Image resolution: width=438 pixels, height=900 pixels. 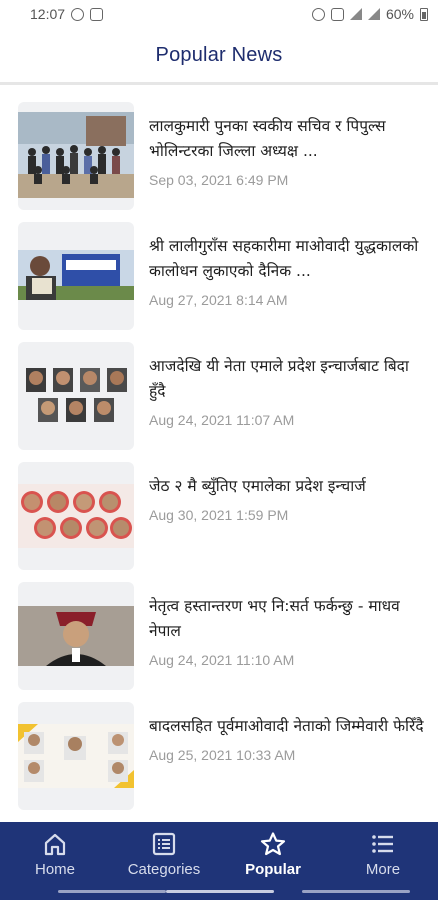 I want to click on status-right: 60%, so click(x=369, y=14).